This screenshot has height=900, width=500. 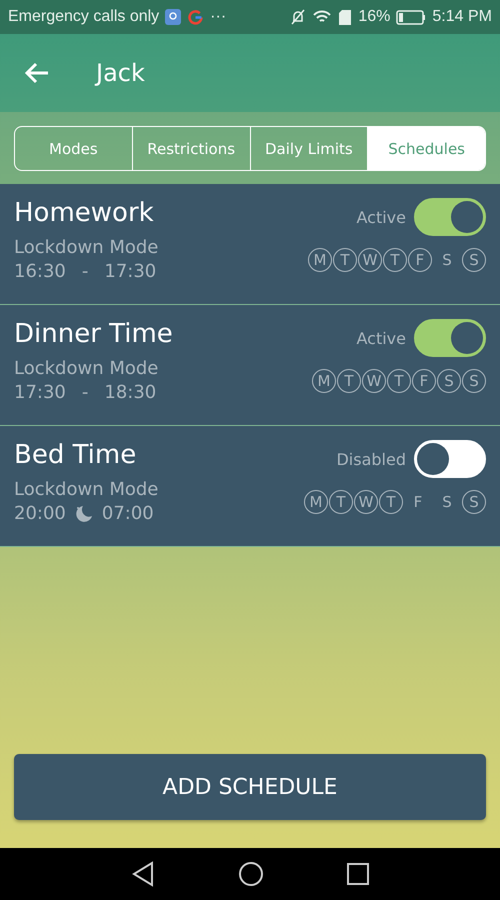 What do you see at coordinates (40, 514) in the screenshot?
I see `start-time: 20:00` at bounding box center [40, 514].